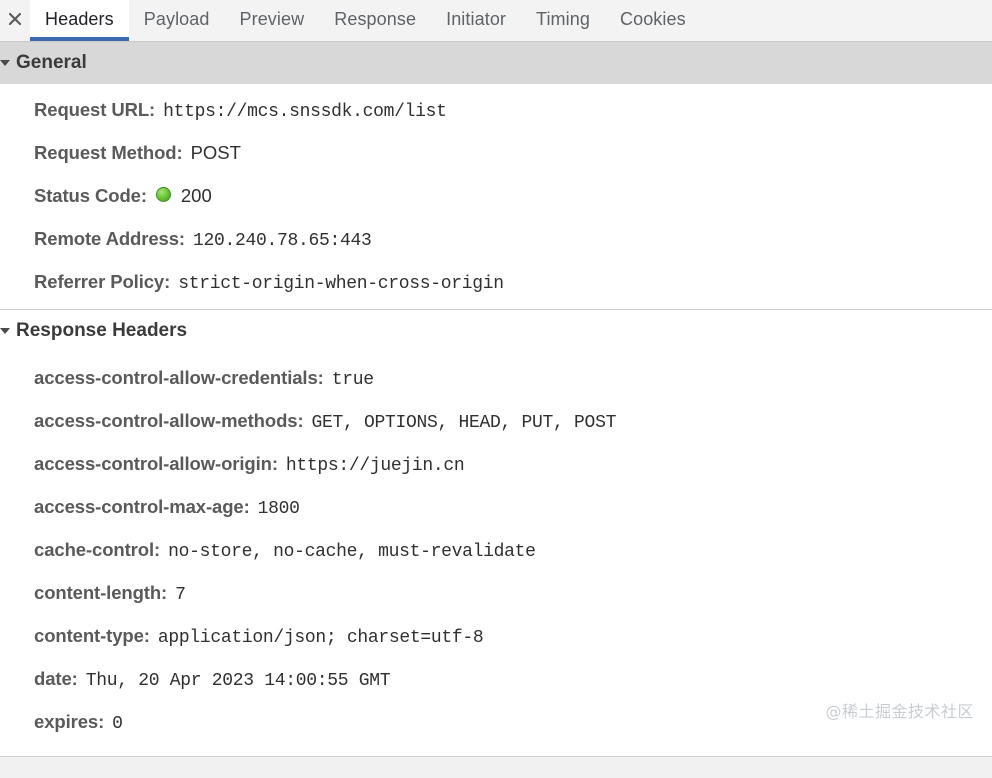 The image size is (992, 778). What do you see at coordinates (79, 20) in the screenshot?
I see `tab-headers: Headers` at bounding box center [79, 20].